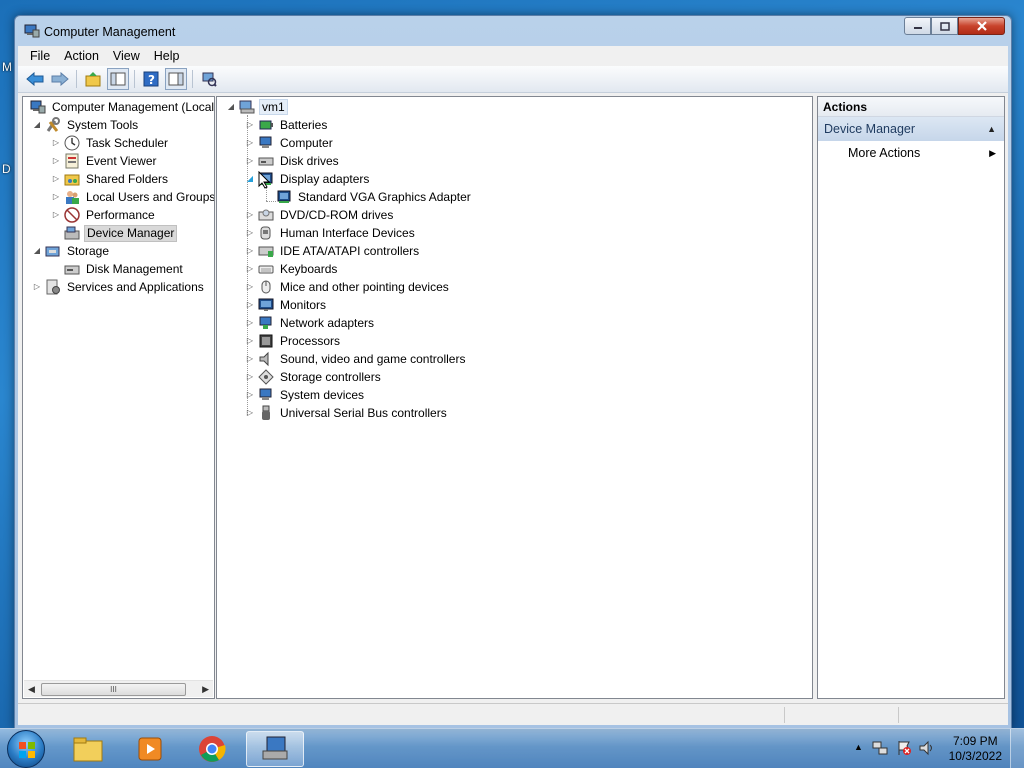  Describe the element at coordinates (60, 79) in the screenshot. I see `forward-arrow-icon` at that location.